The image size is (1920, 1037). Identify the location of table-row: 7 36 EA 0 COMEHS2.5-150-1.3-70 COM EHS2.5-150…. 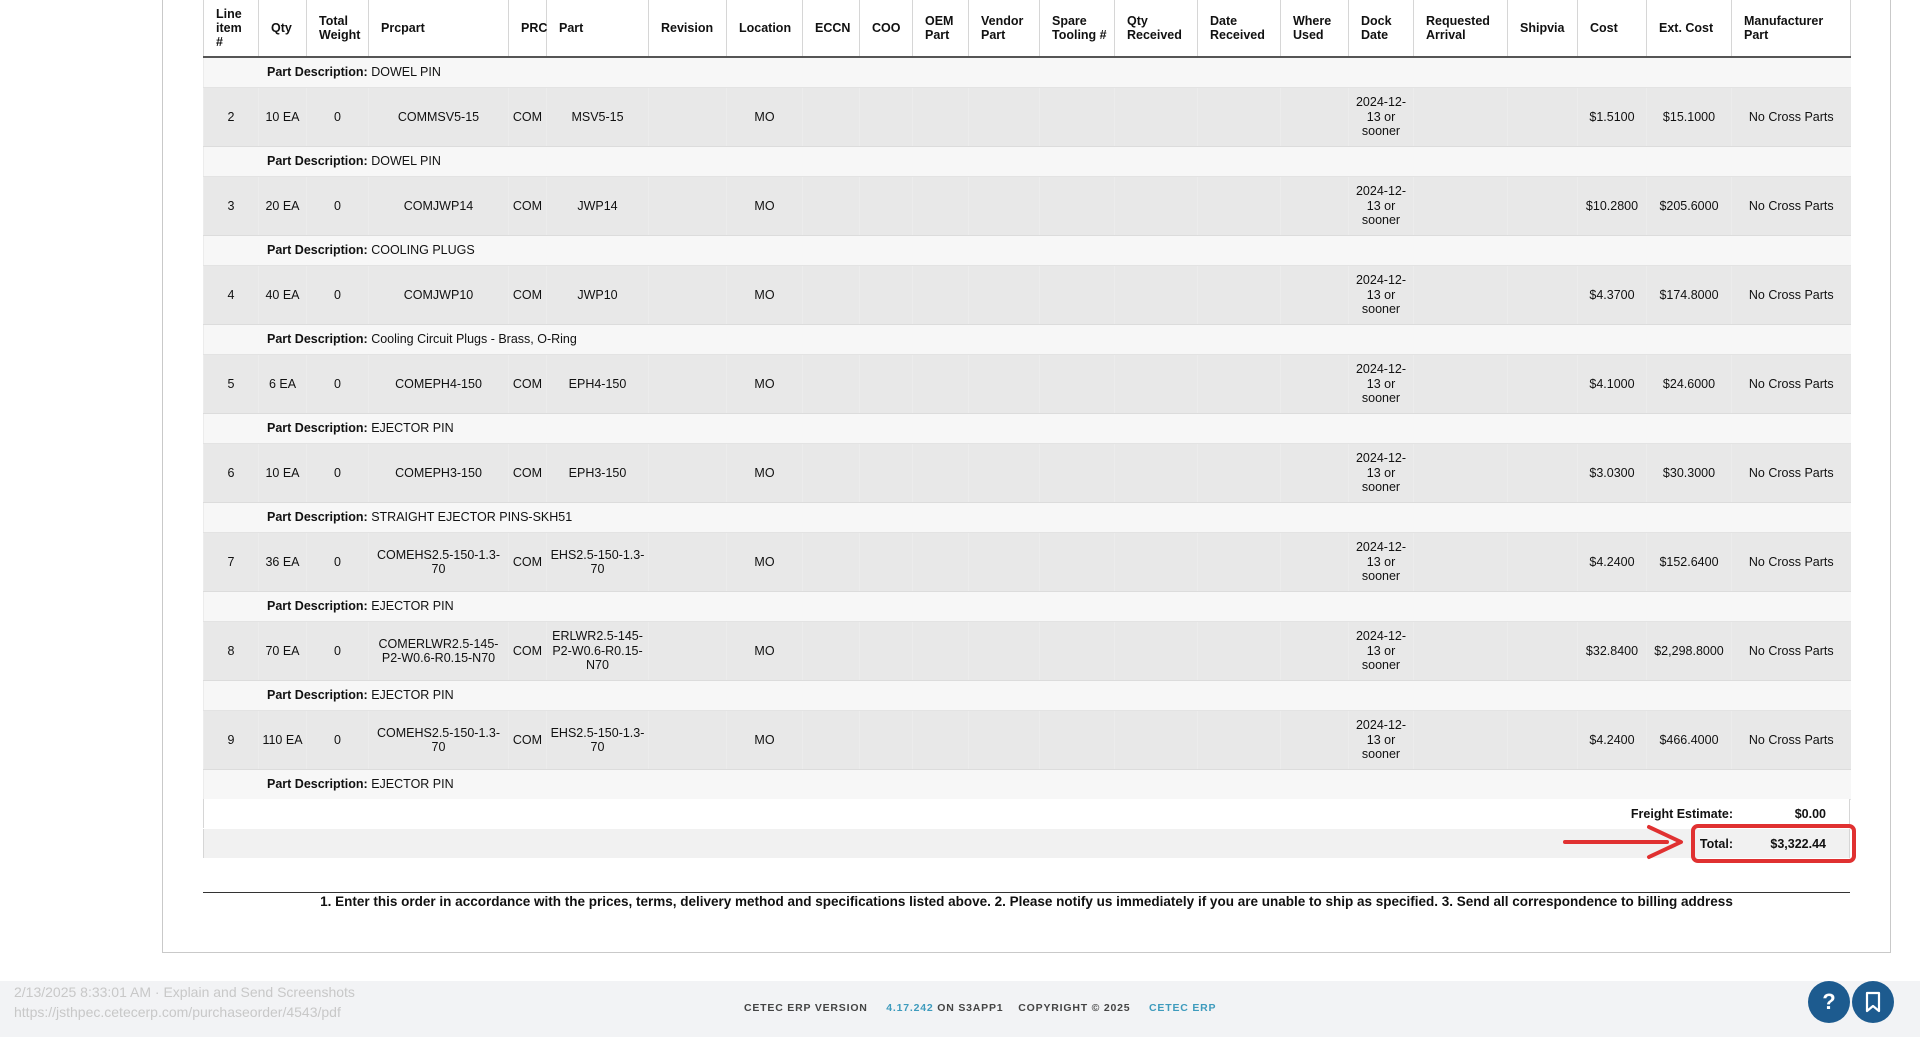
(1027, 562).